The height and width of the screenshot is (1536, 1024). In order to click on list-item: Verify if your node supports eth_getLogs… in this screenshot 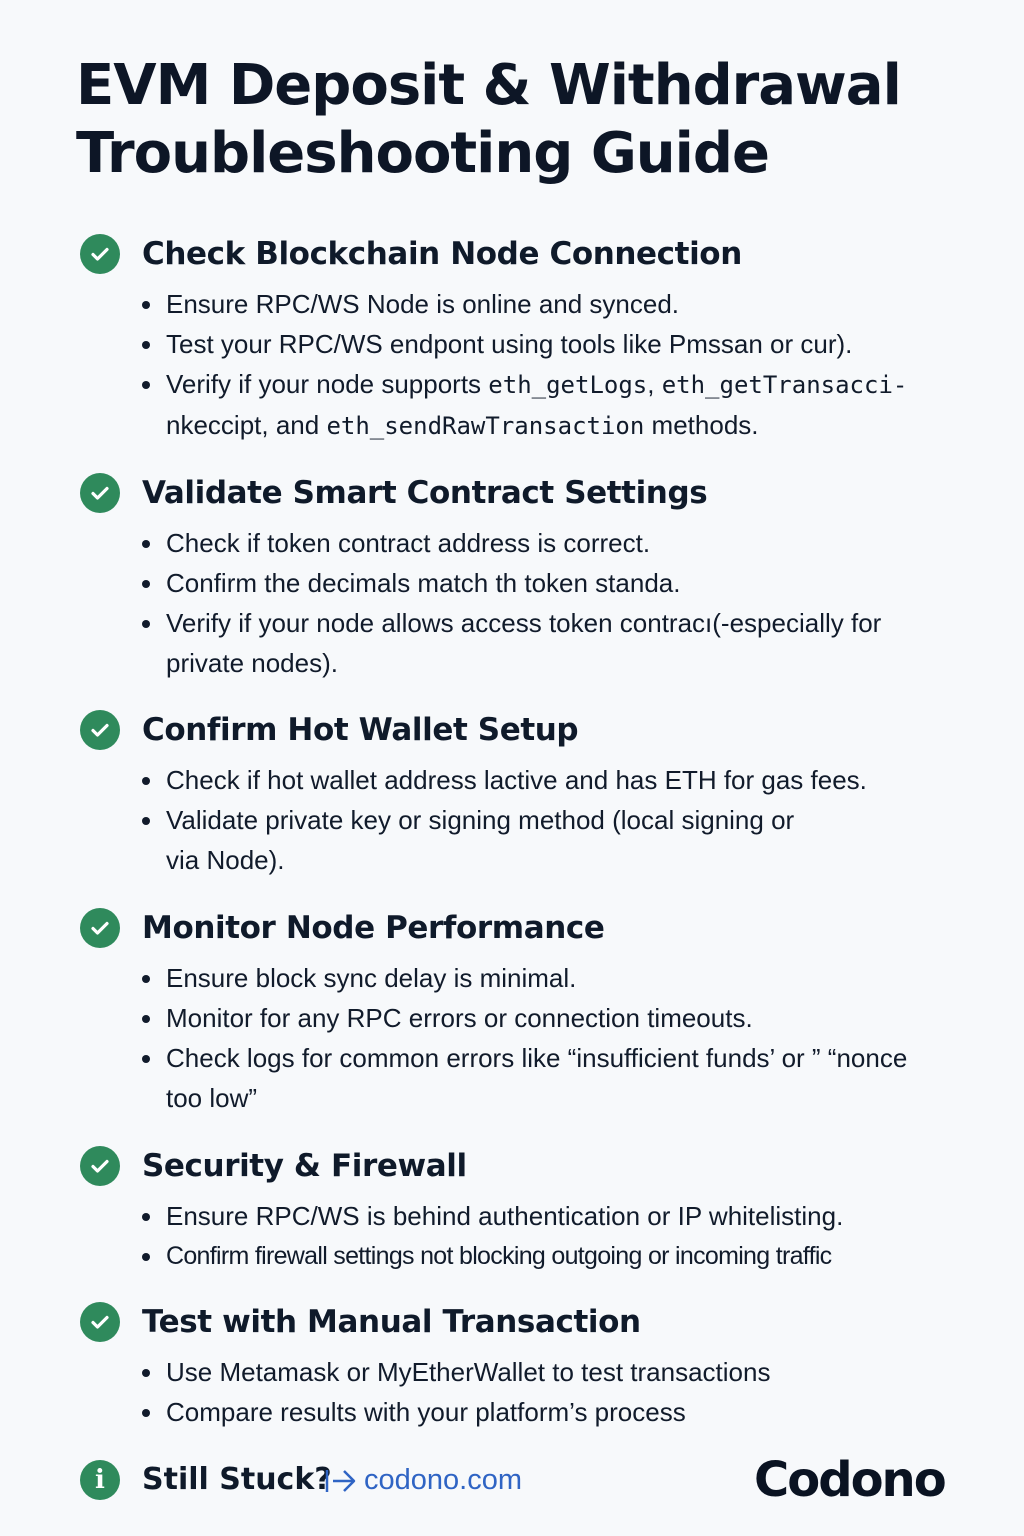, I will do `click(552, 405)`.